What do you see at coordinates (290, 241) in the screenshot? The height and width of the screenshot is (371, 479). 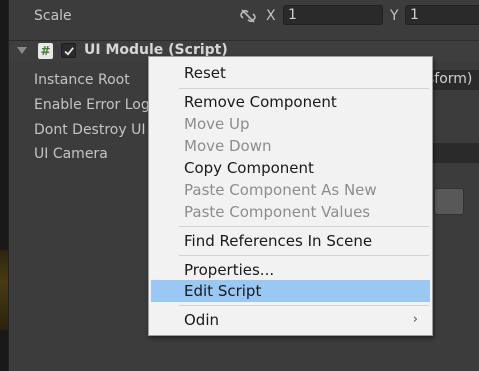 I see `menu-item-find-references-in-scene: Find References In Scene` at bounding box center [290, 241].